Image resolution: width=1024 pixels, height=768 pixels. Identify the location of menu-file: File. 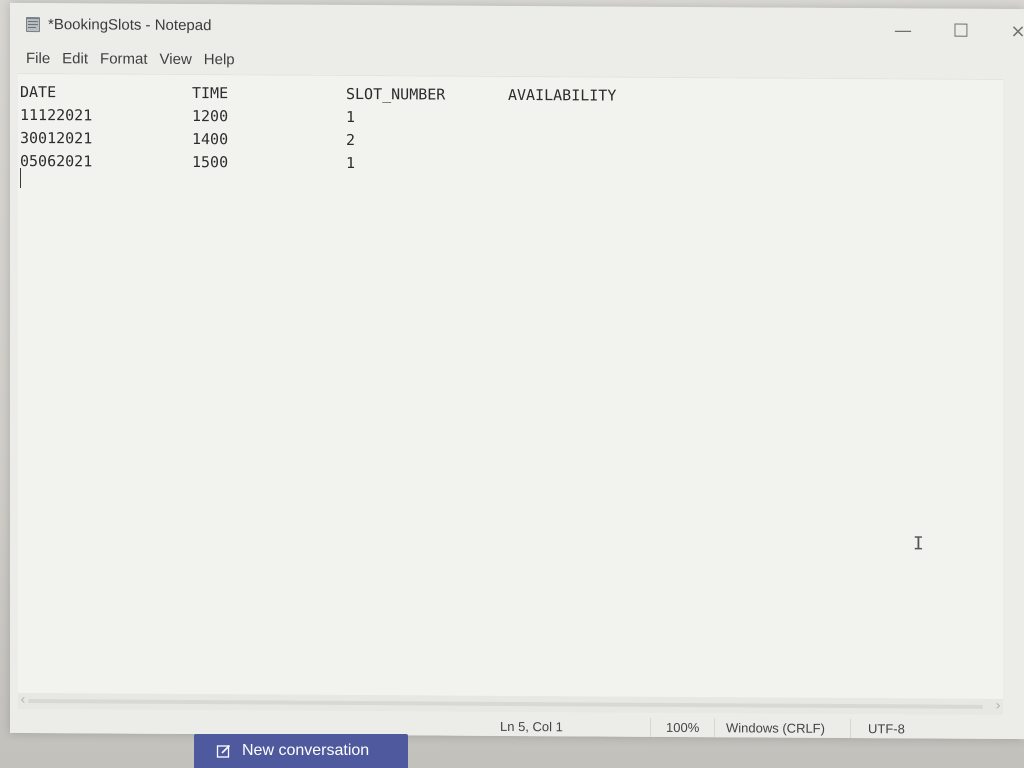
(38, 59).